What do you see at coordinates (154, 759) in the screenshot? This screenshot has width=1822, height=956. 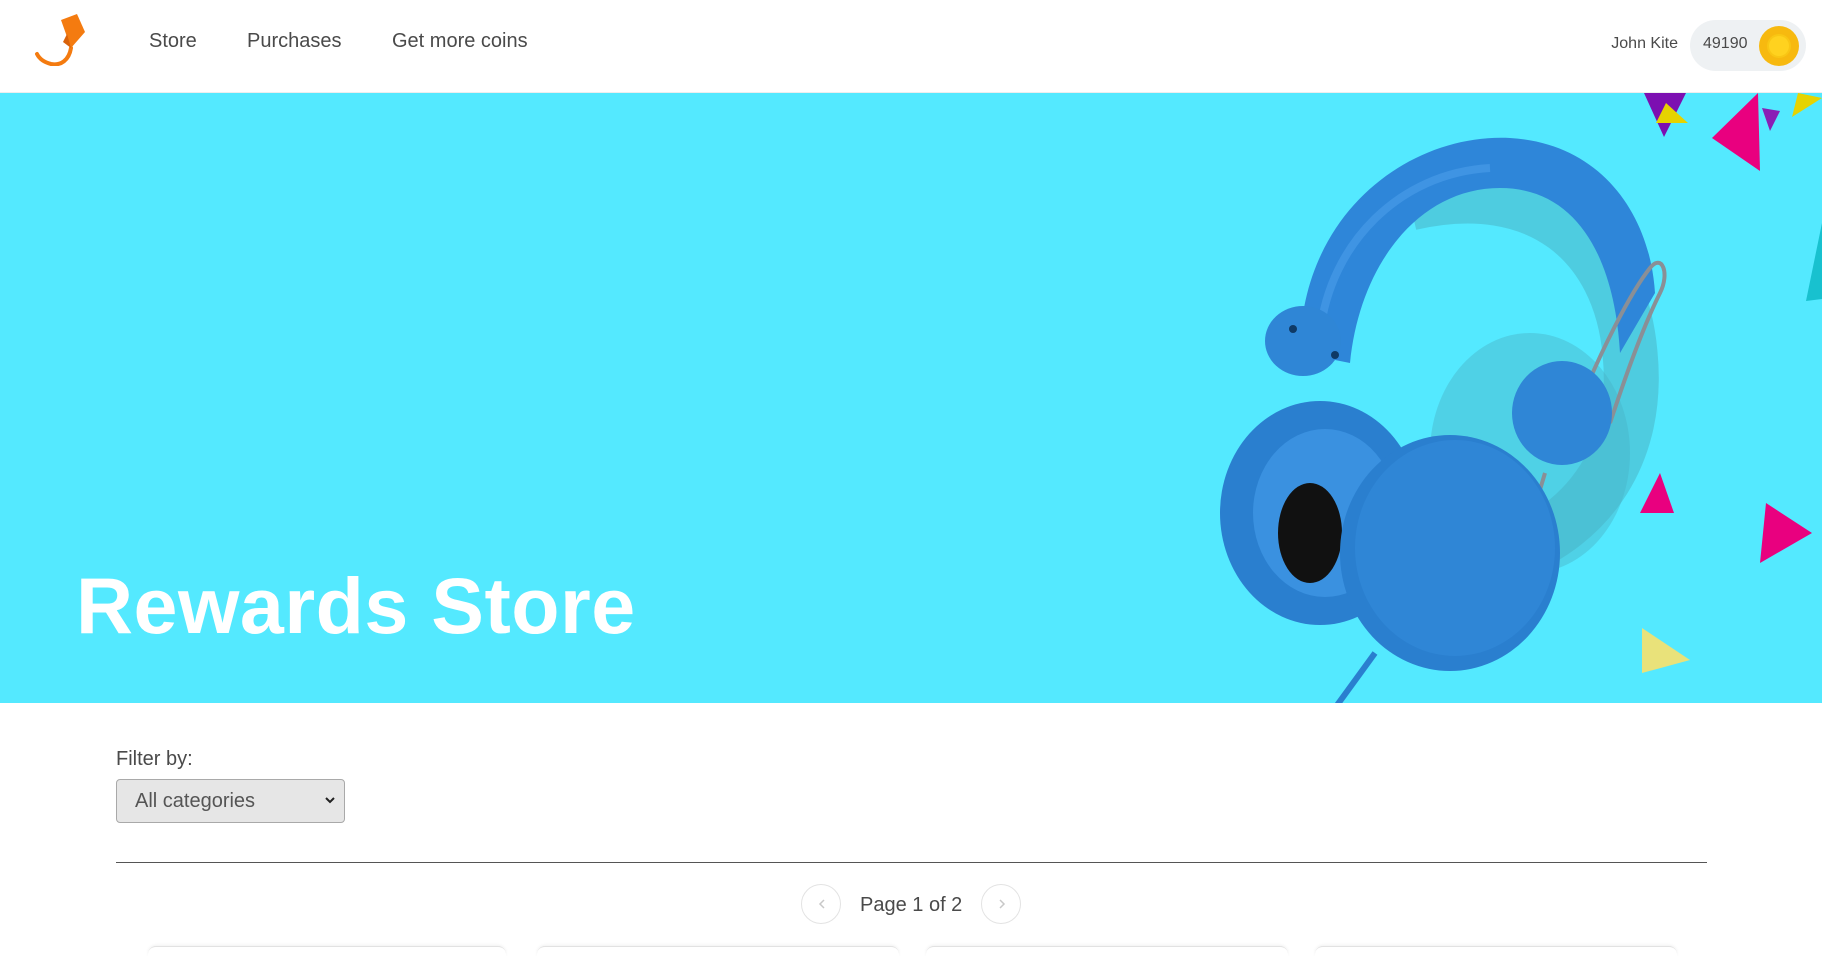 I see `filter-label: Filter by:` at bounding box center [154, 759].